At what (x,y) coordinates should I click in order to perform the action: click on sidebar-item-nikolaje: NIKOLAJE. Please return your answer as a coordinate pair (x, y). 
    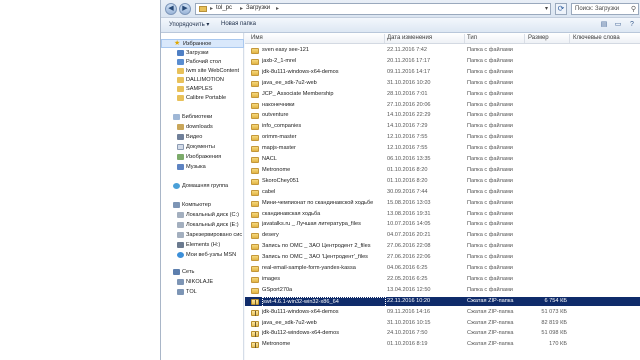
    Looking at the image, I should click on (202, 282).